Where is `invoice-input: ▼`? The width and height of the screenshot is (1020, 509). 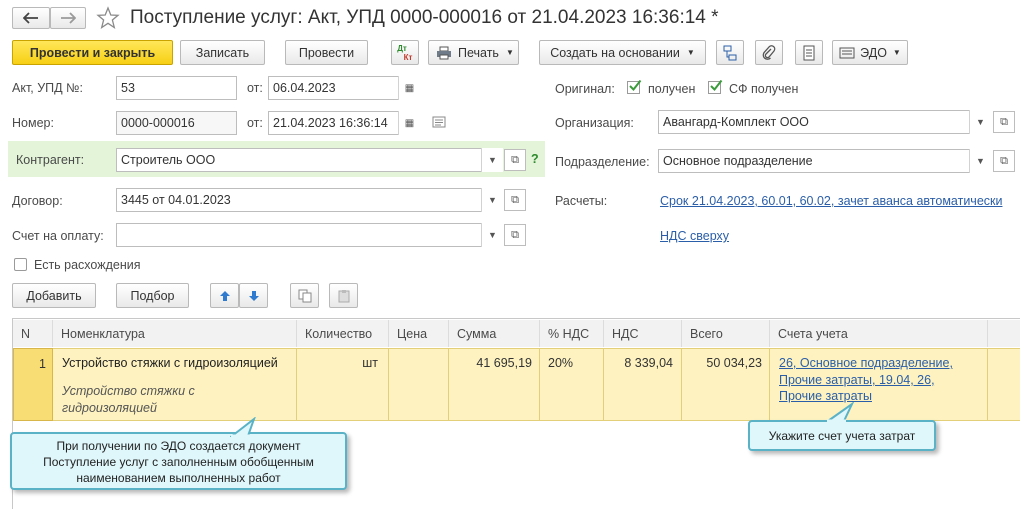 invoice-input: ▼ is located at coordinates (309, 235).